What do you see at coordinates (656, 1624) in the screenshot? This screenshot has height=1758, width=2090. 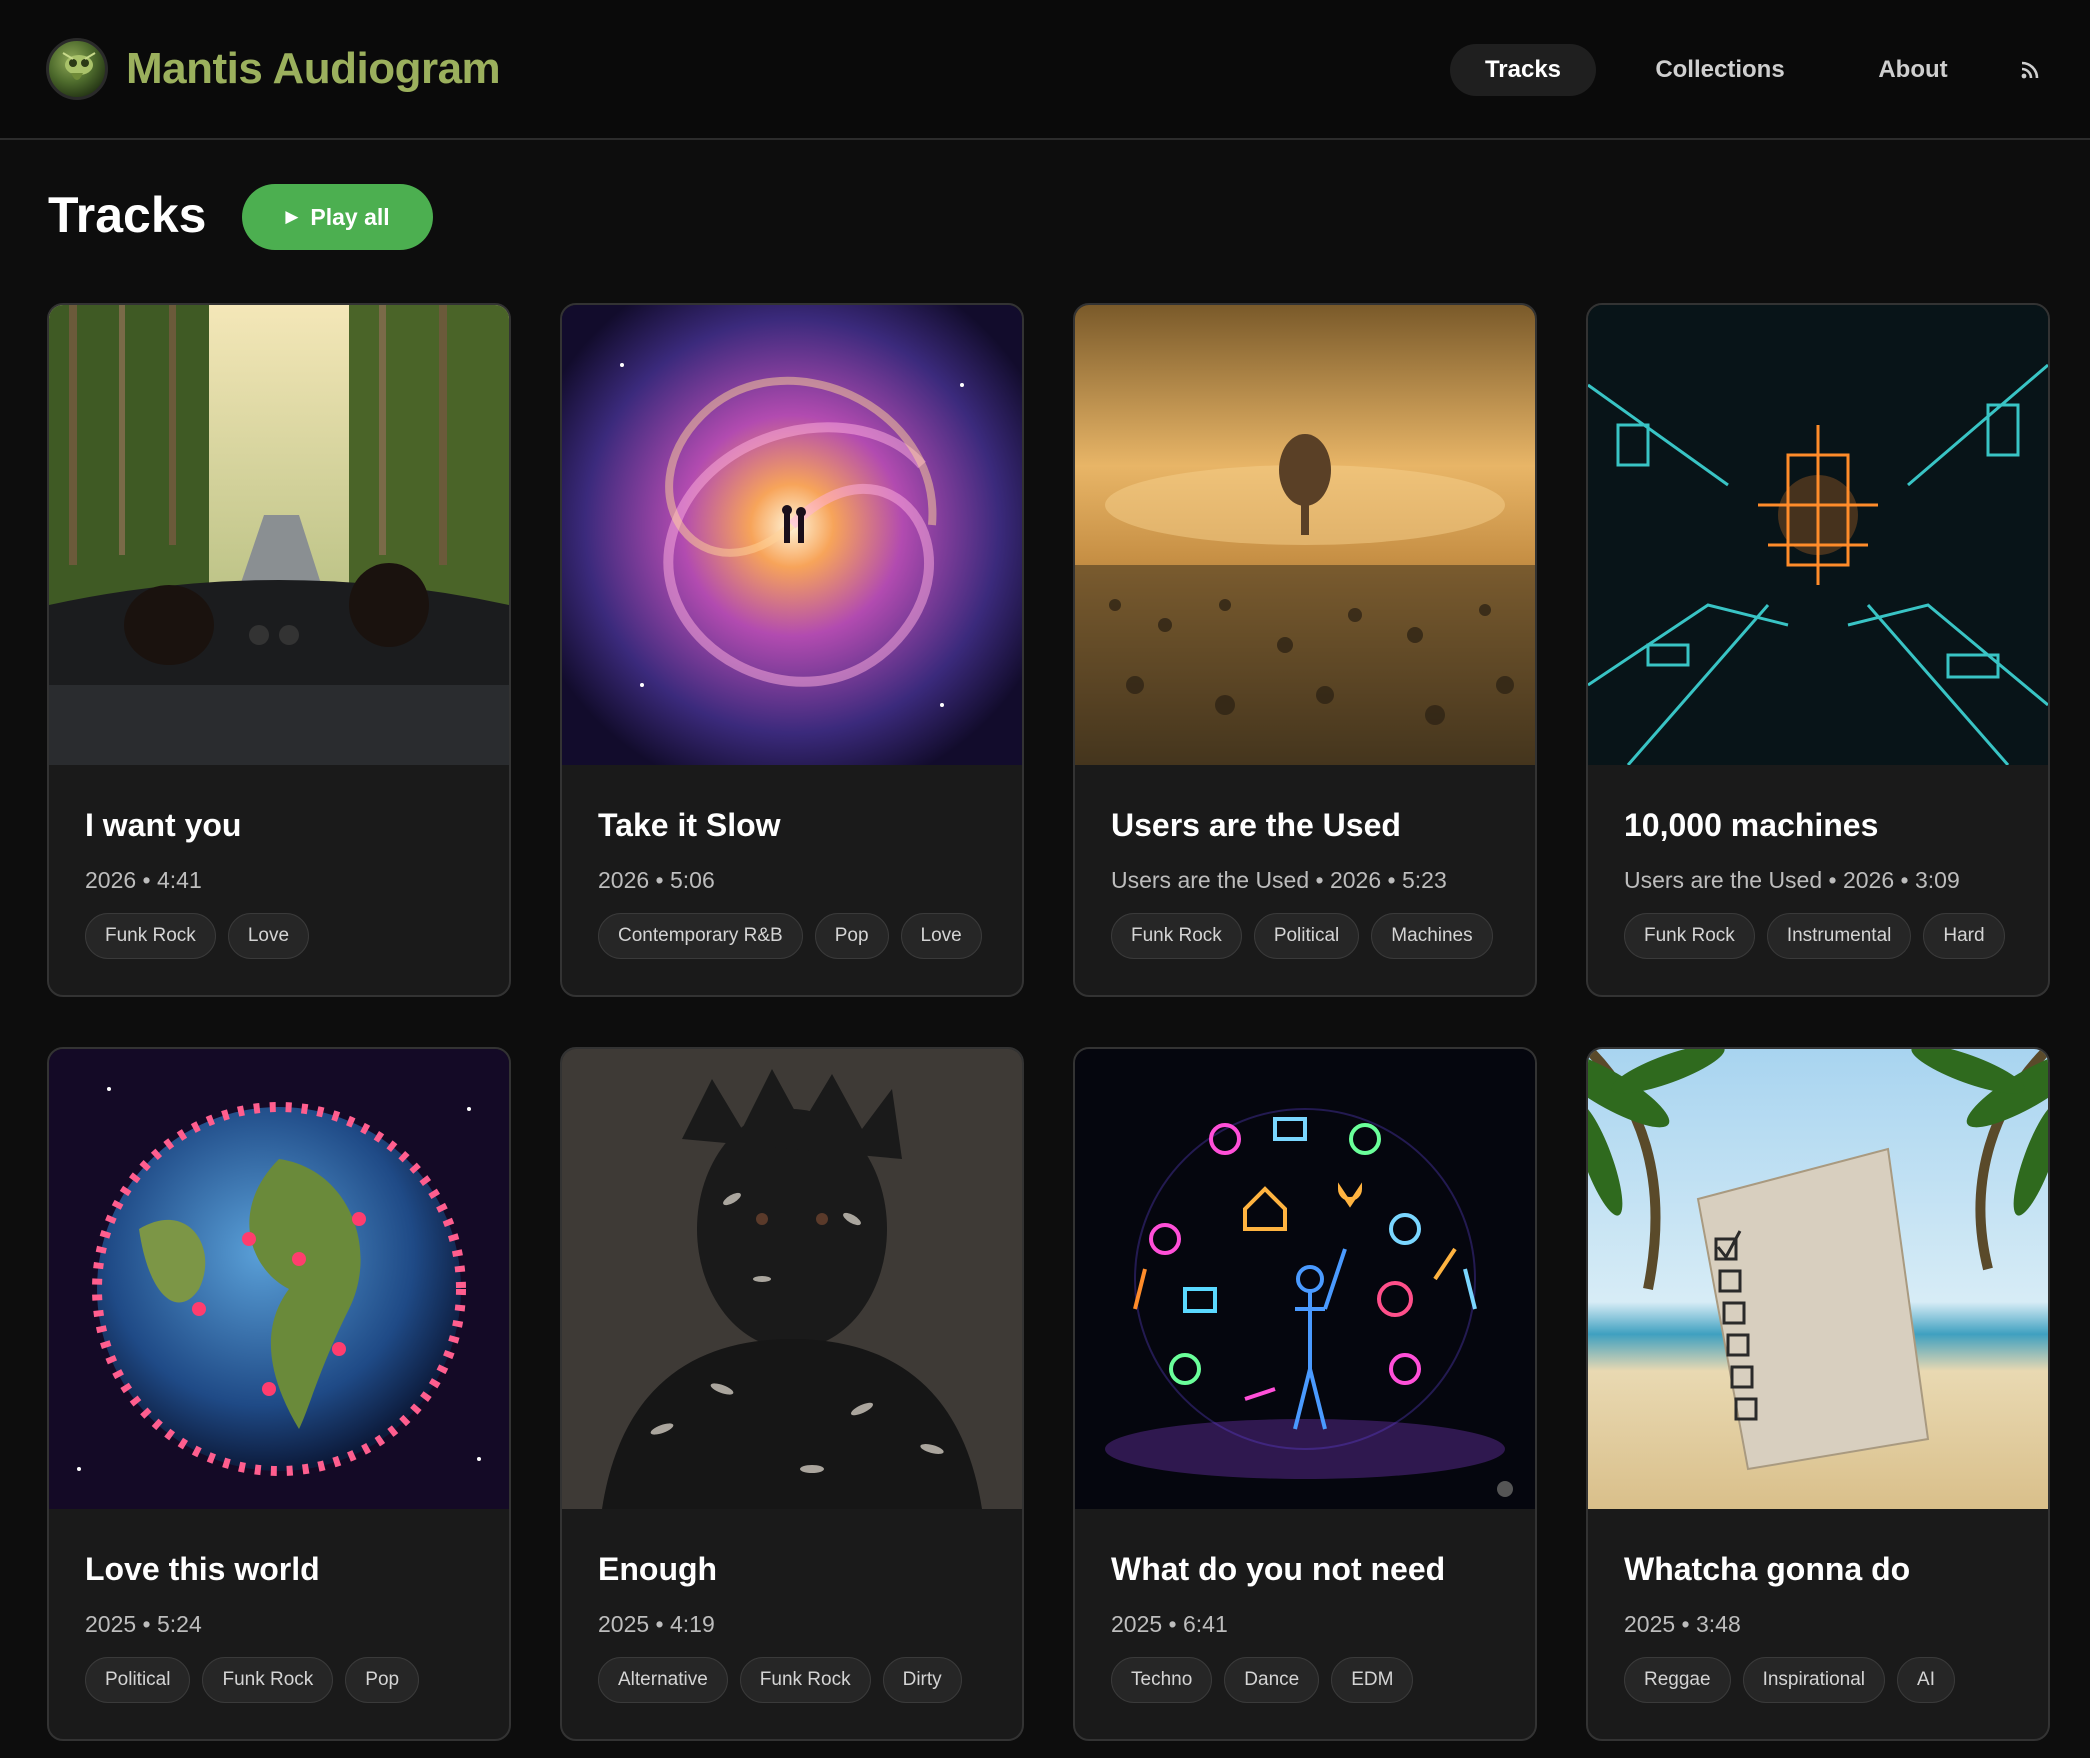 I see `track-meta: 2025 • 4:19` at bounding box center [656, 1624].